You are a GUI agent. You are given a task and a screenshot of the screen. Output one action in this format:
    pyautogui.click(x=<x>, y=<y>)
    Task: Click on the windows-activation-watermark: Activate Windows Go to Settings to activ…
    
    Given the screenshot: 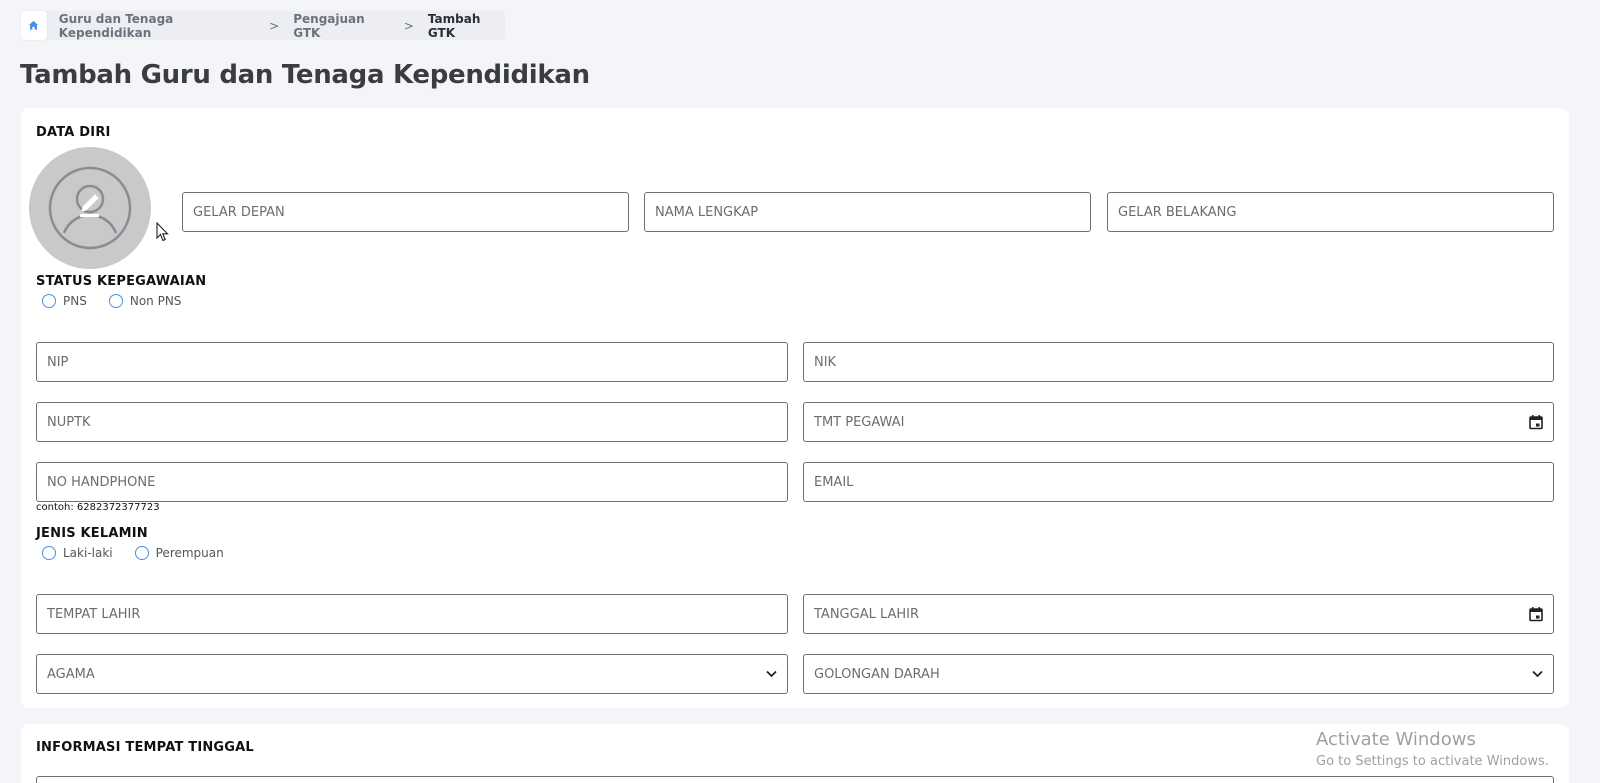 What is the action you would take?
    pyautogui.click(x=1432, y=749)
    